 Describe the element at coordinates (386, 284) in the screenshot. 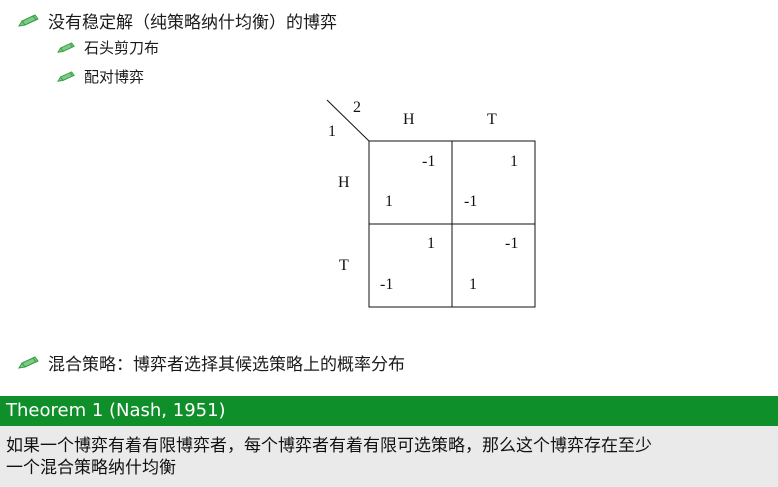

I see `cell-th-bottom: -1` at that location.